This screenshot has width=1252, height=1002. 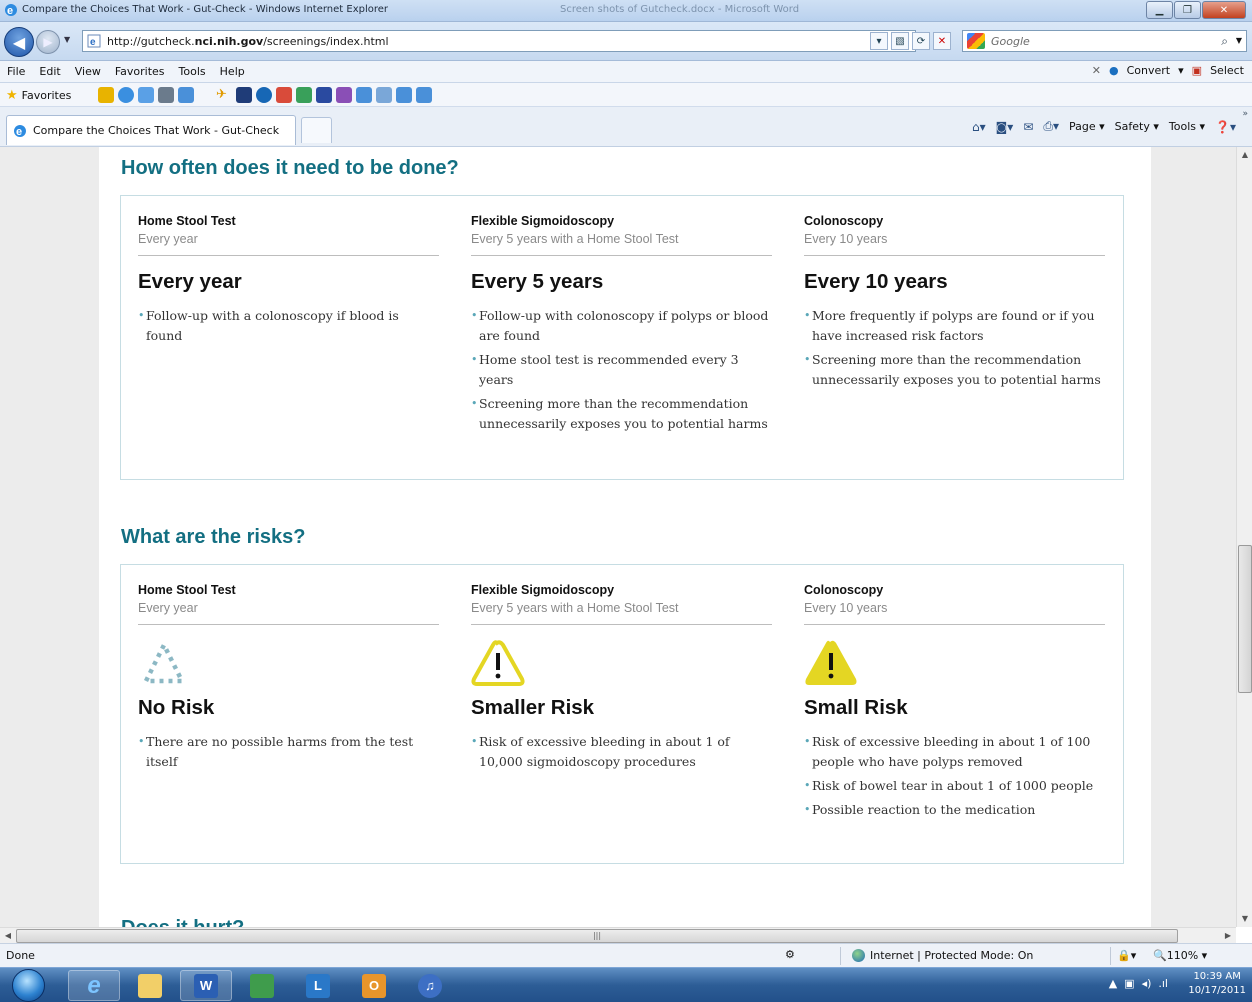 I want to click on no-risk-dotted-triangle-icon, so click(x=164, y=663).